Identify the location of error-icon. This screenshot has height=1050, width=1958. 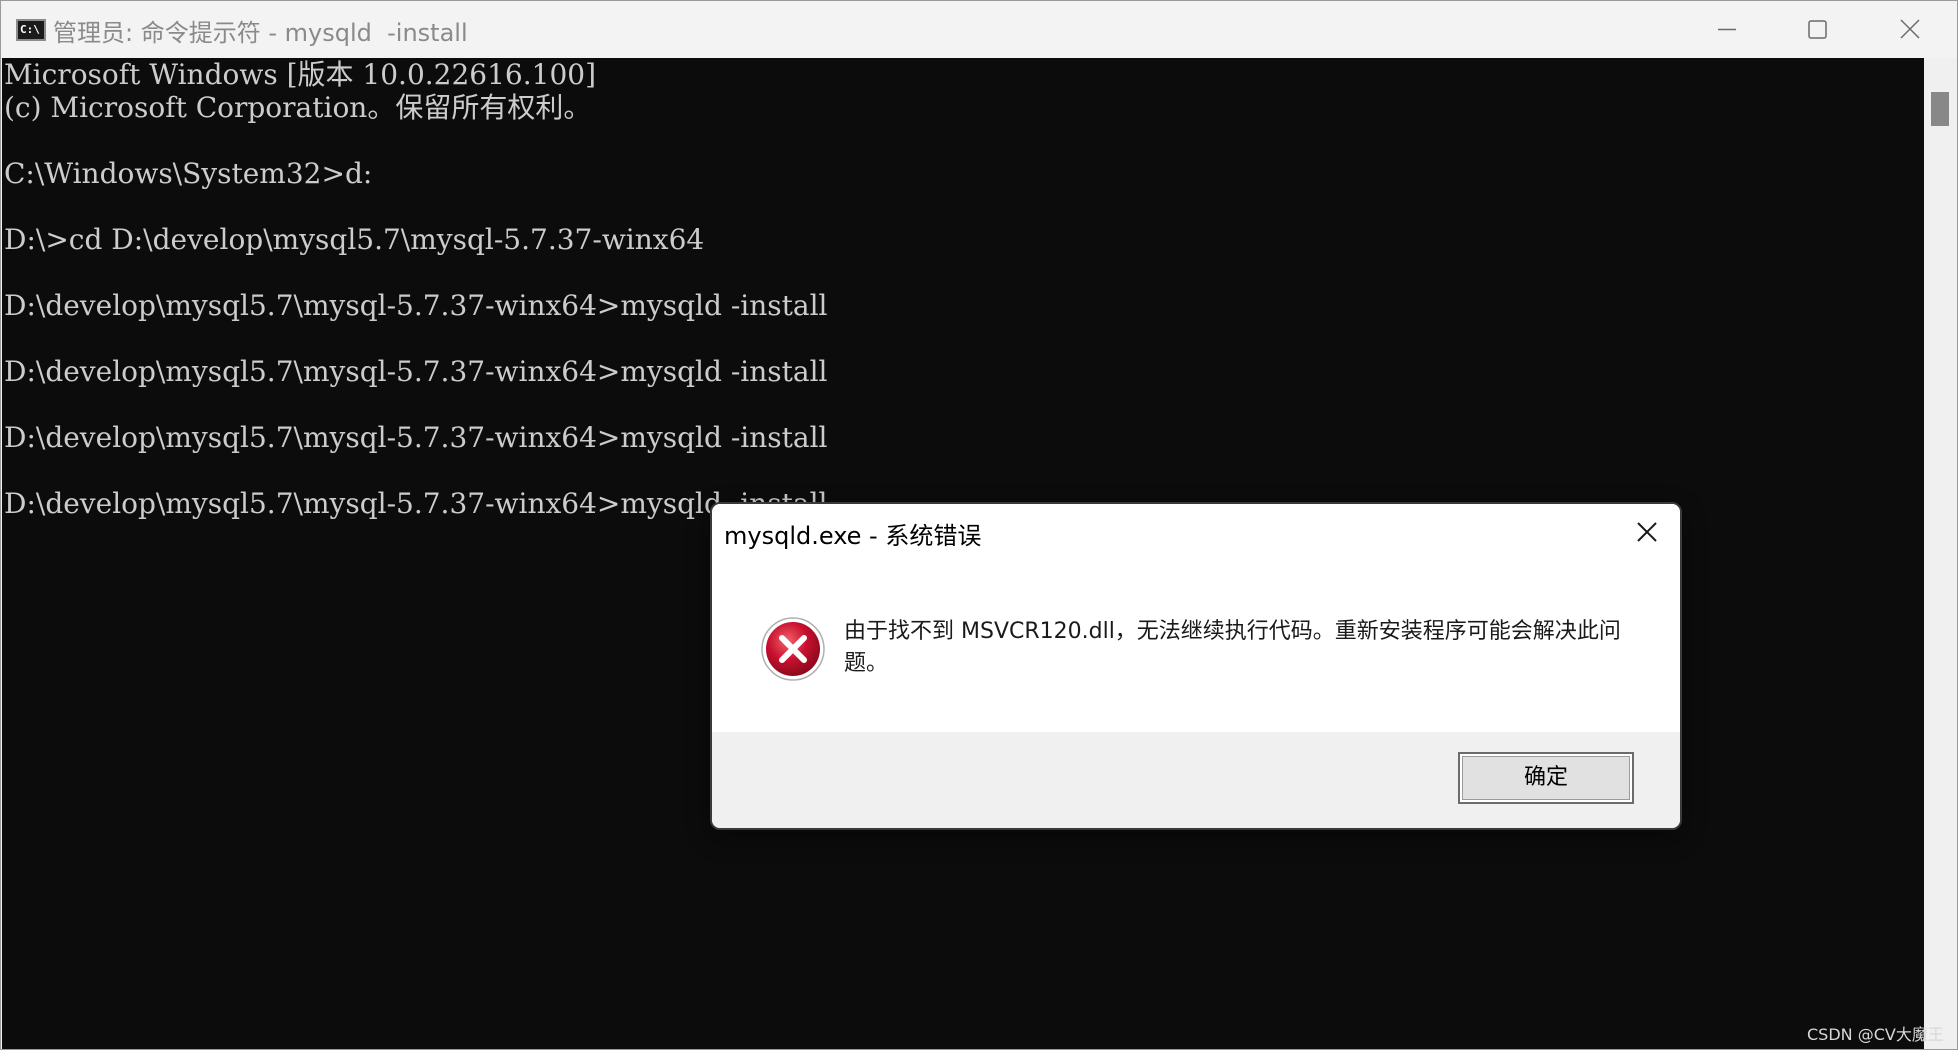
(793, 649).